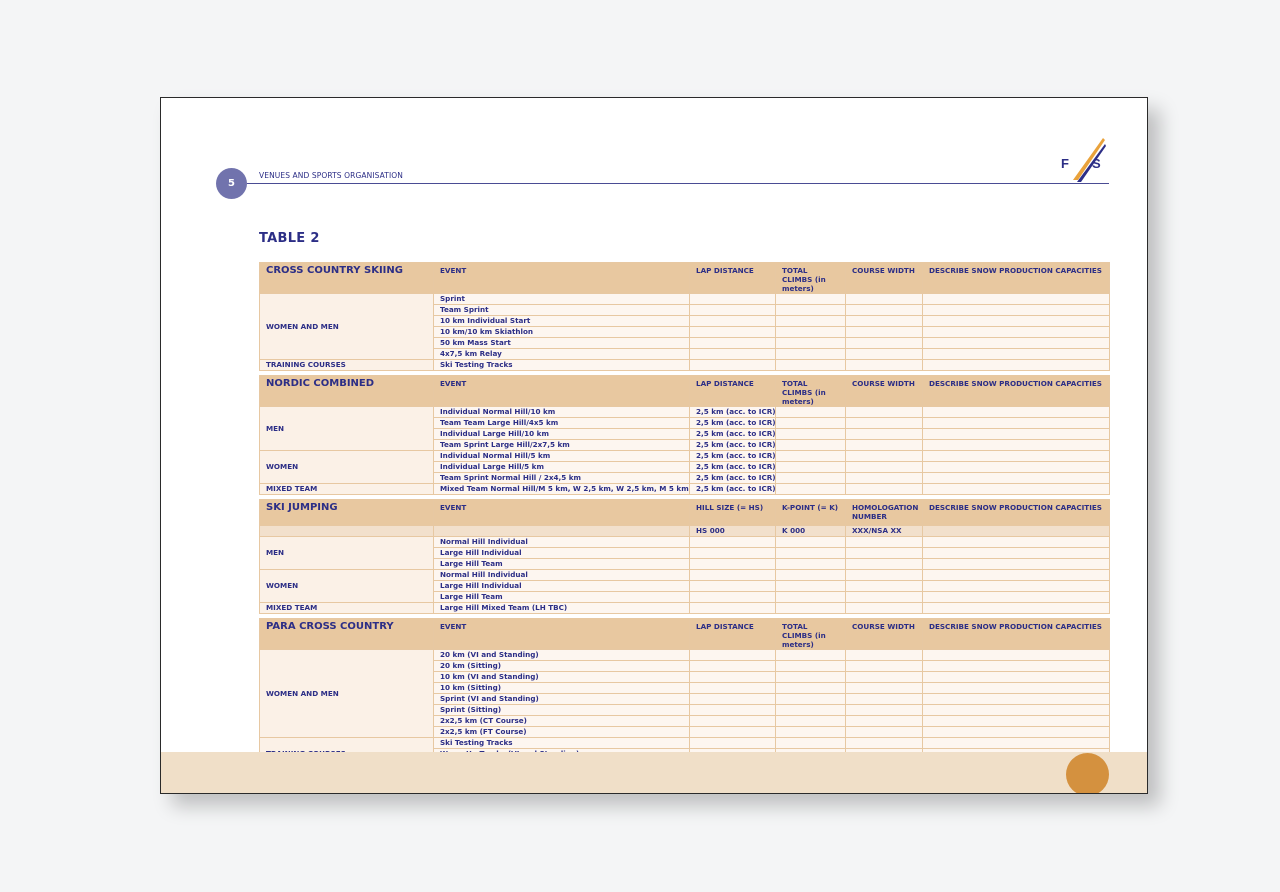 The width and height of the screenshot is (1280, 892). What do you see at coordinates (732, 512) in the screenshot?
I see `column-header: HILL SIZE (= HS)` at bounding box center [732, 512].